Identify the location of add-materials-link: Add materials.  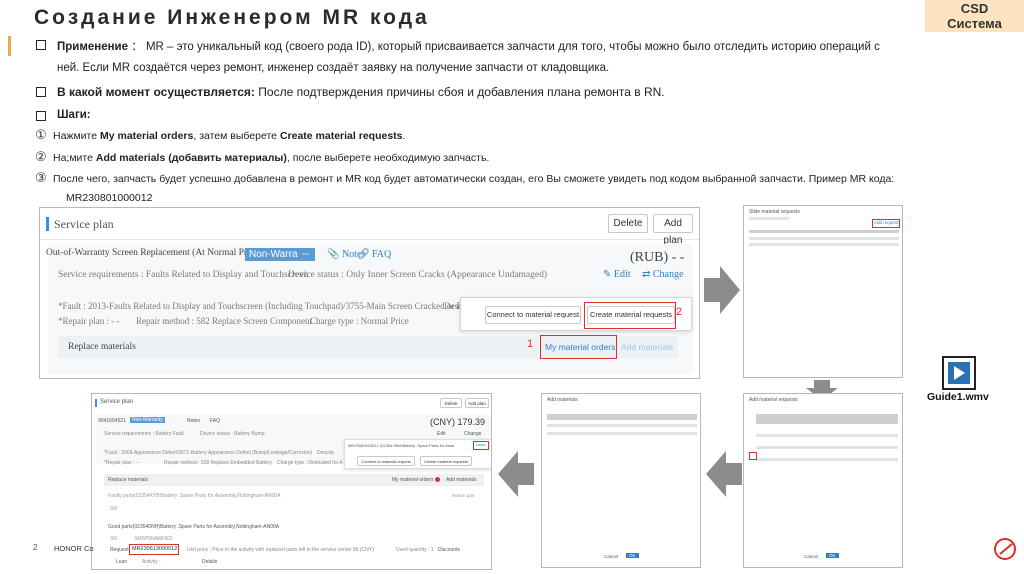
(647, 347).